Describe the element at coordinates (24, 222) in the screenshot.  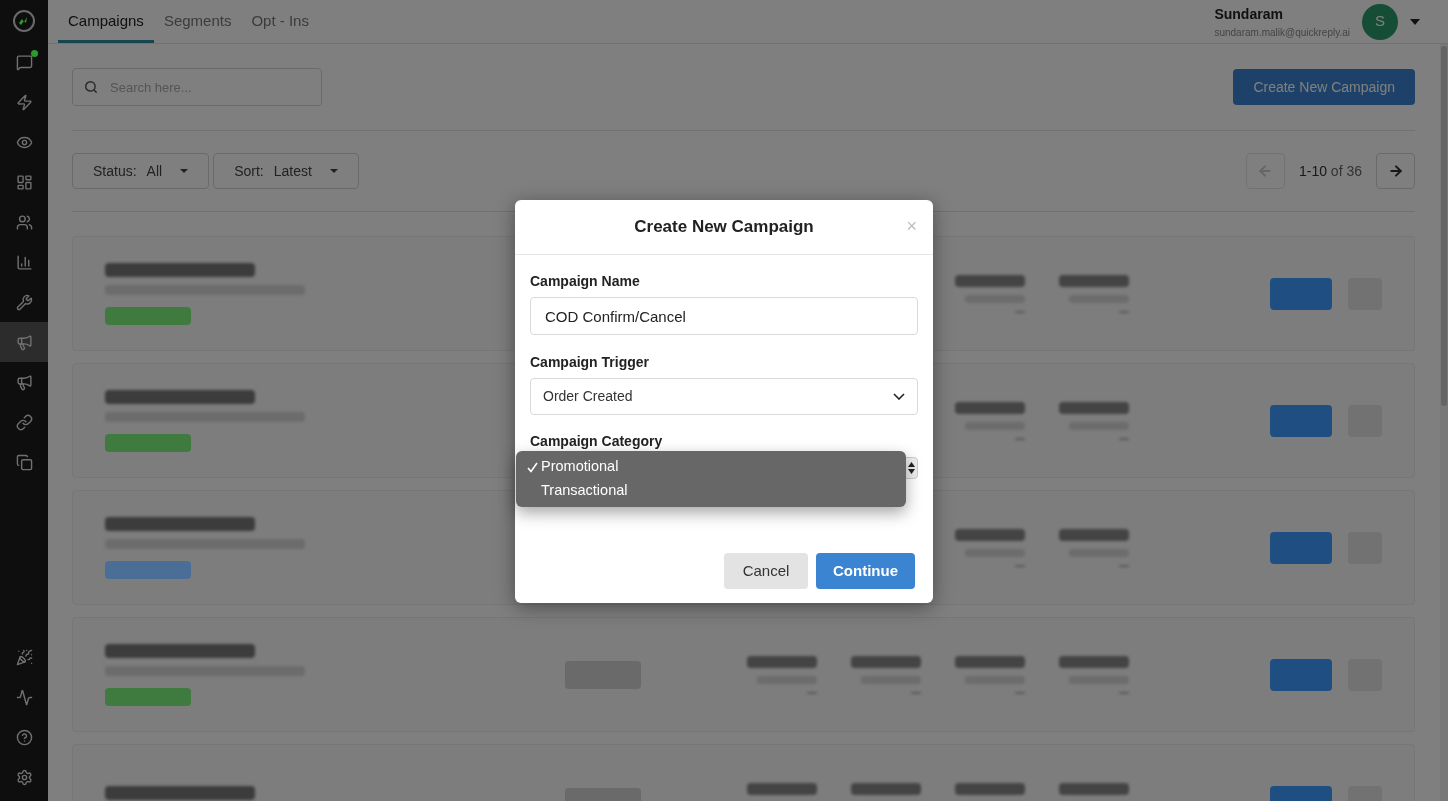
I see `users-icon` at that location.